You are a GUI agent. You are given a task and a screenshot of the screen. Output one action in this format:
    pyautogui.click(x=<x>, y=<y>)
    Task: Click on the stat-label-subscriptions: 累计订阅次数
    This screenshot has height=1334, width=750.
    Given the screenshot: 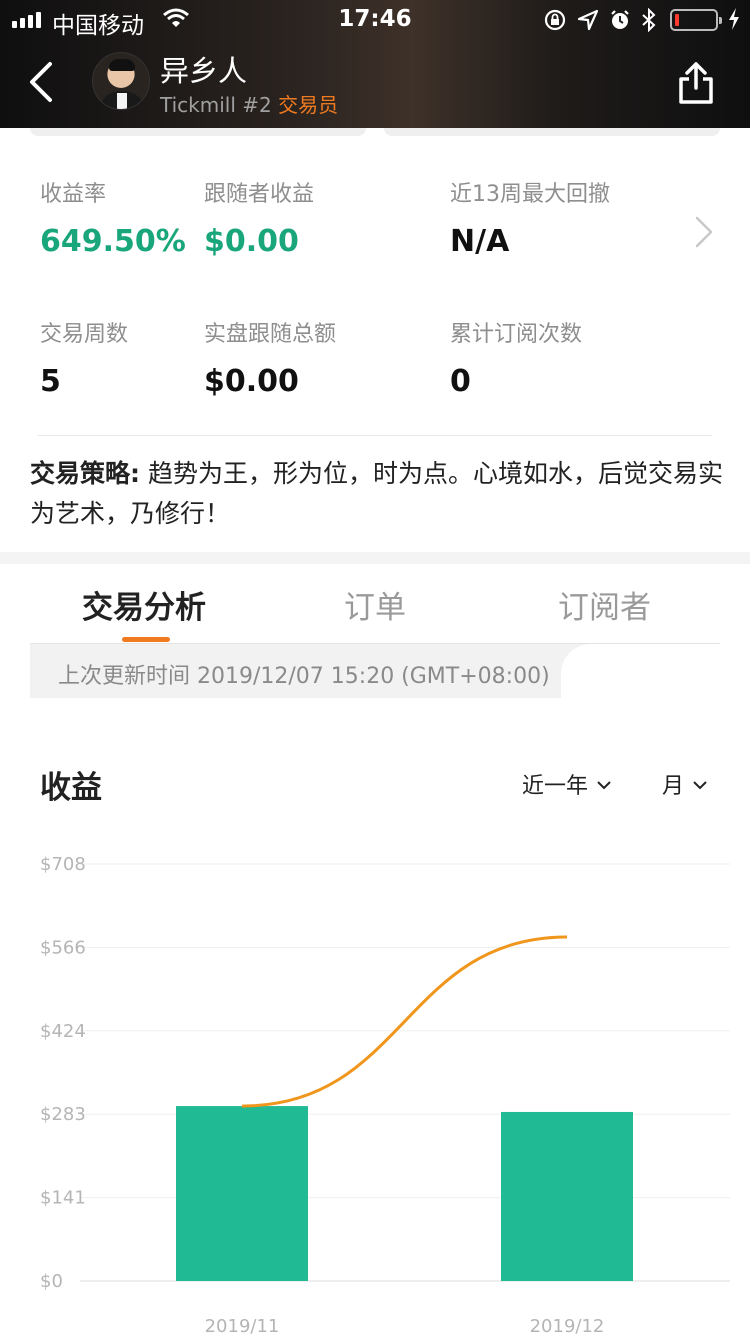 What is the action you would take?
    pyautogui.click(x=516, y=334)
    